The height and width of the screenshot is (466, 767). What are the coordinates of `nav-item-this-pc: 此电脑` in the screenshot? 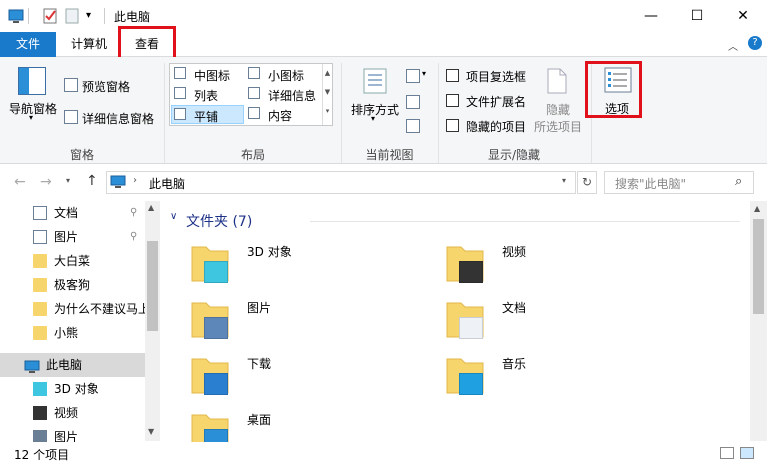 It's located at (72, 365).